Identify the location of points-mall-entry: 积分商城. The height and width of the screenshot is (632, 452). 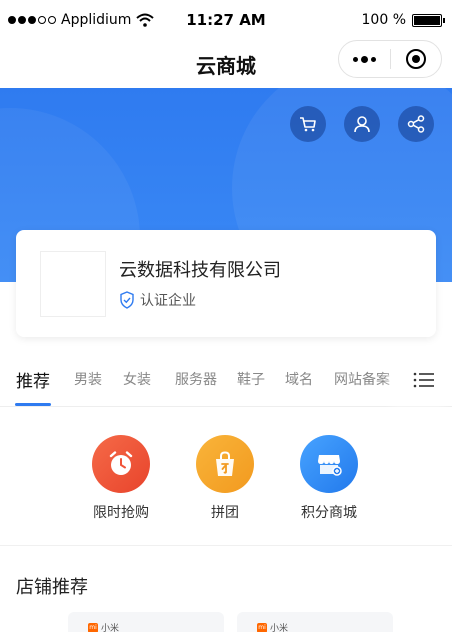
(329, 478).